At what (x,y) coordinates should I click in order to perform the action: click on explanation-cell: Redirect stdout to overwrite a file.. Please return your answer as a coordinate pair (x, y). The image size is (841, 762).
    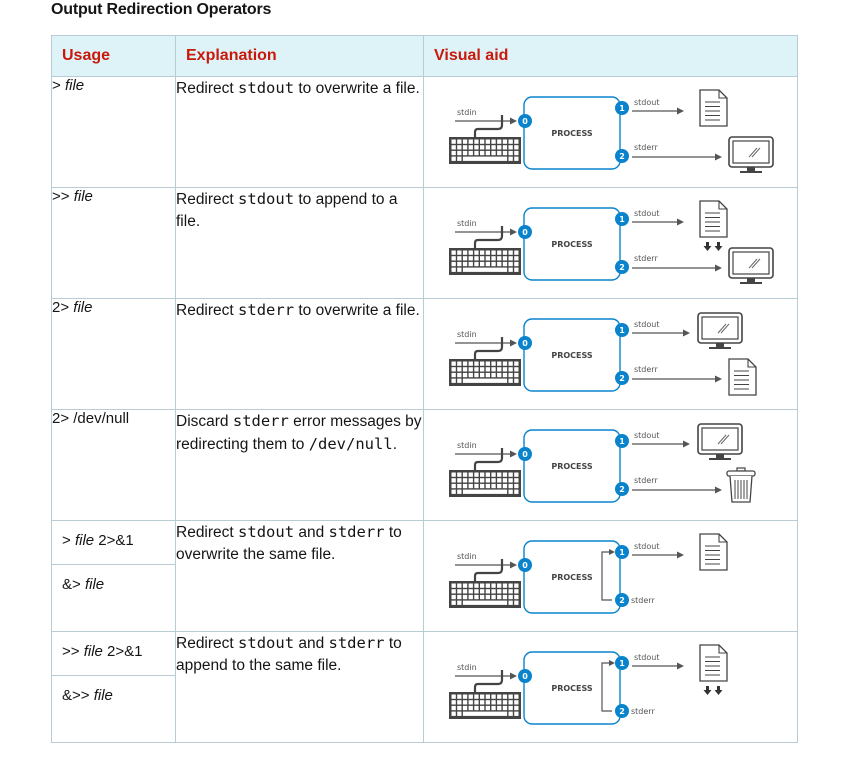
    Looking at the image, I should click on (299, 132).